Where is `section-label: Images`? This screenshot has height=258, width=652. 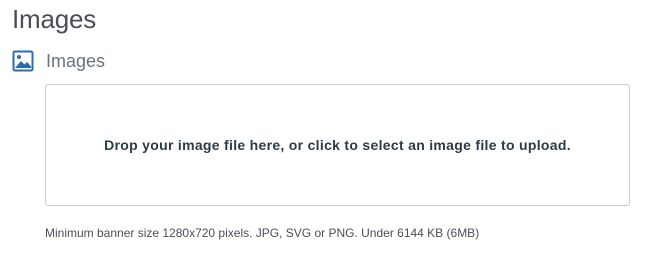 section-label: Images is located at coordinates (76, 60).